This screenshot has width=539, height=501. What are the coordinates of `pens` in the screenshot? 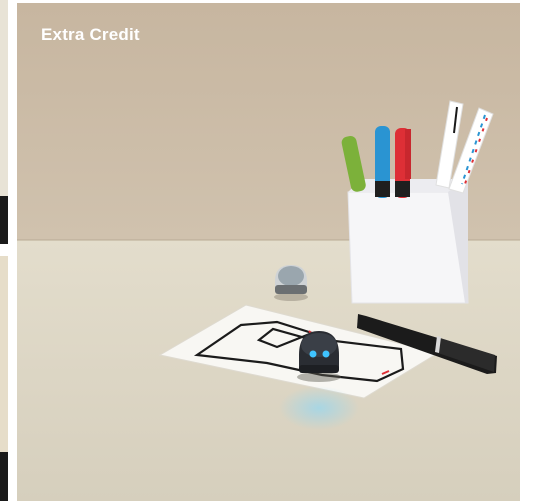 It's located at (376, 162).